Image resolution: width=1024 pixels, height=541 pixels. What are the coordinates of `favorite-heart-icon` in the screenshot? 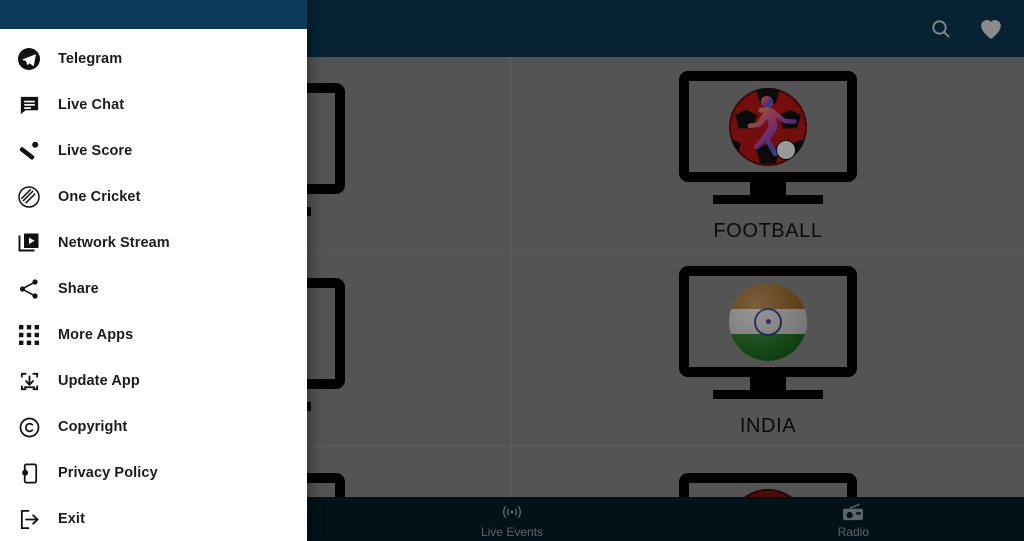 It's located at (991, 29).